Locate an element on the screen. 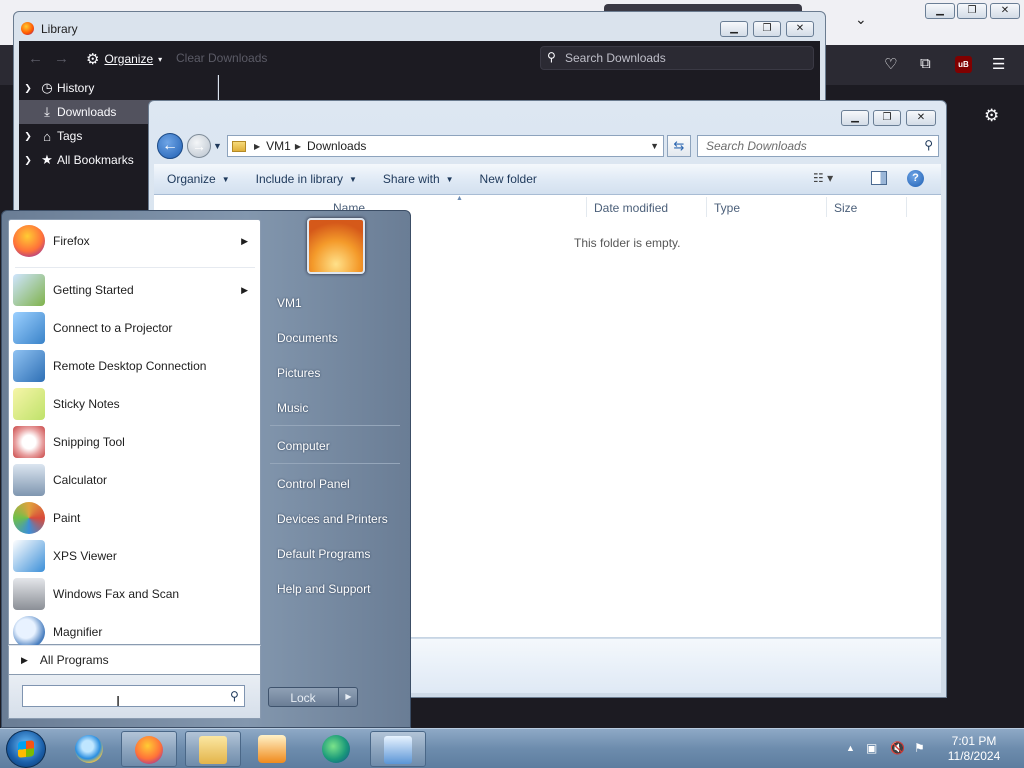 The width and height of the screenshot is (1024, 768). windows-logo-icon is located at coordinates (26, 749).